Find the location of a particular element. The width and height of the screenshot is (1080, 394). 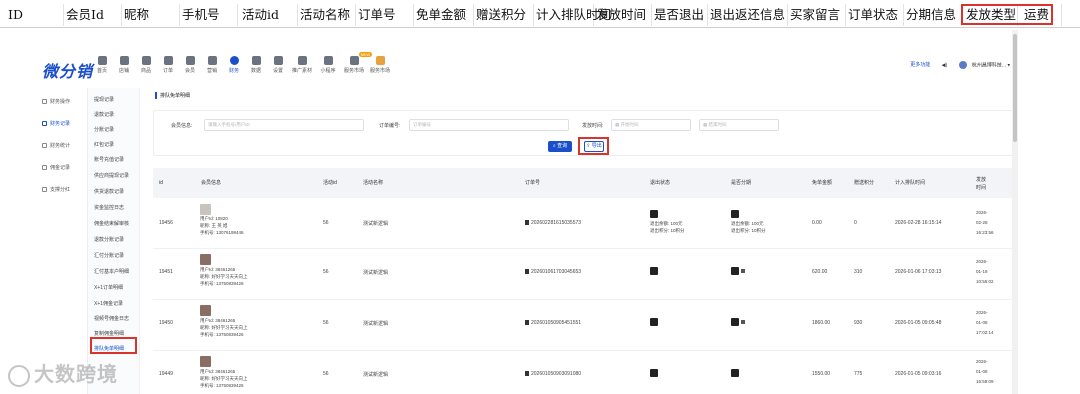

submenu-item: 视频号佣金日志 is located at coordinates (111, 318).